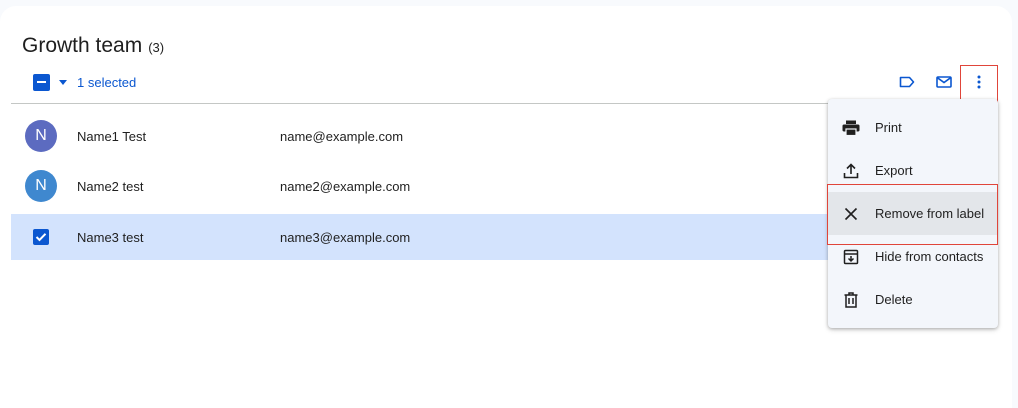 The width and height of the screenshot is (1018, 408). Describe the element at coordinates (63, 82) in the screenshot. I see `selection-dropdown-icon` at that location.